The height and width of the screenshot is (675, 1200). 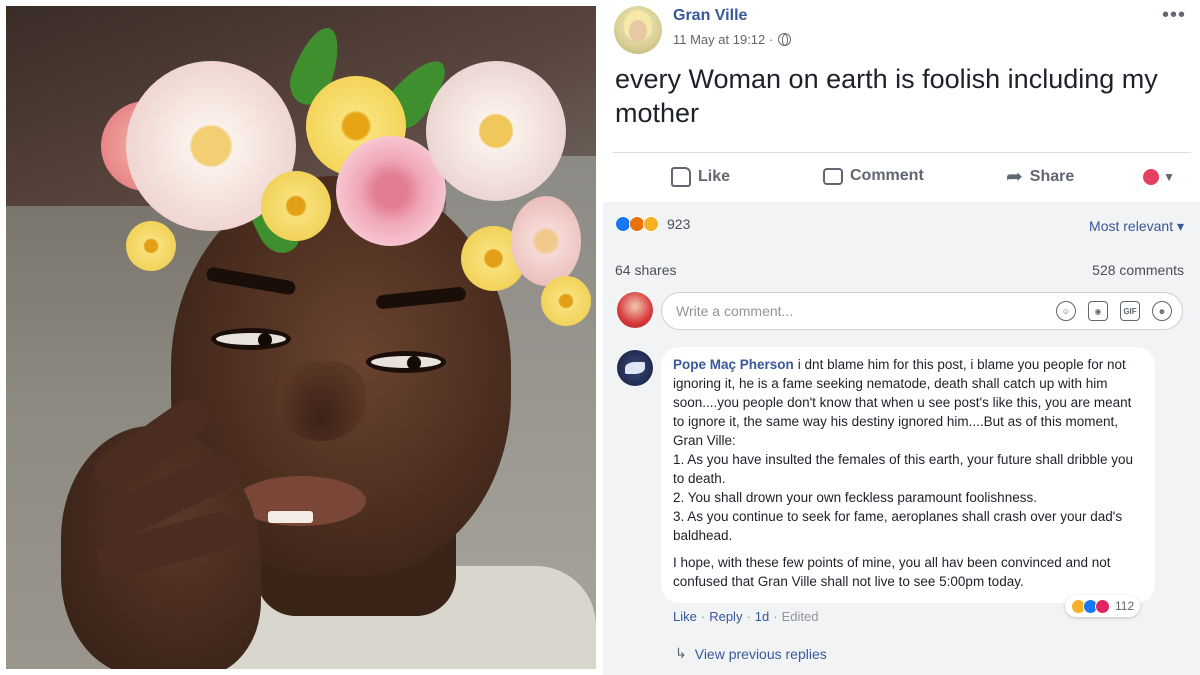 I want to click on haha-reaction-icon, so click(x=651, y=224).